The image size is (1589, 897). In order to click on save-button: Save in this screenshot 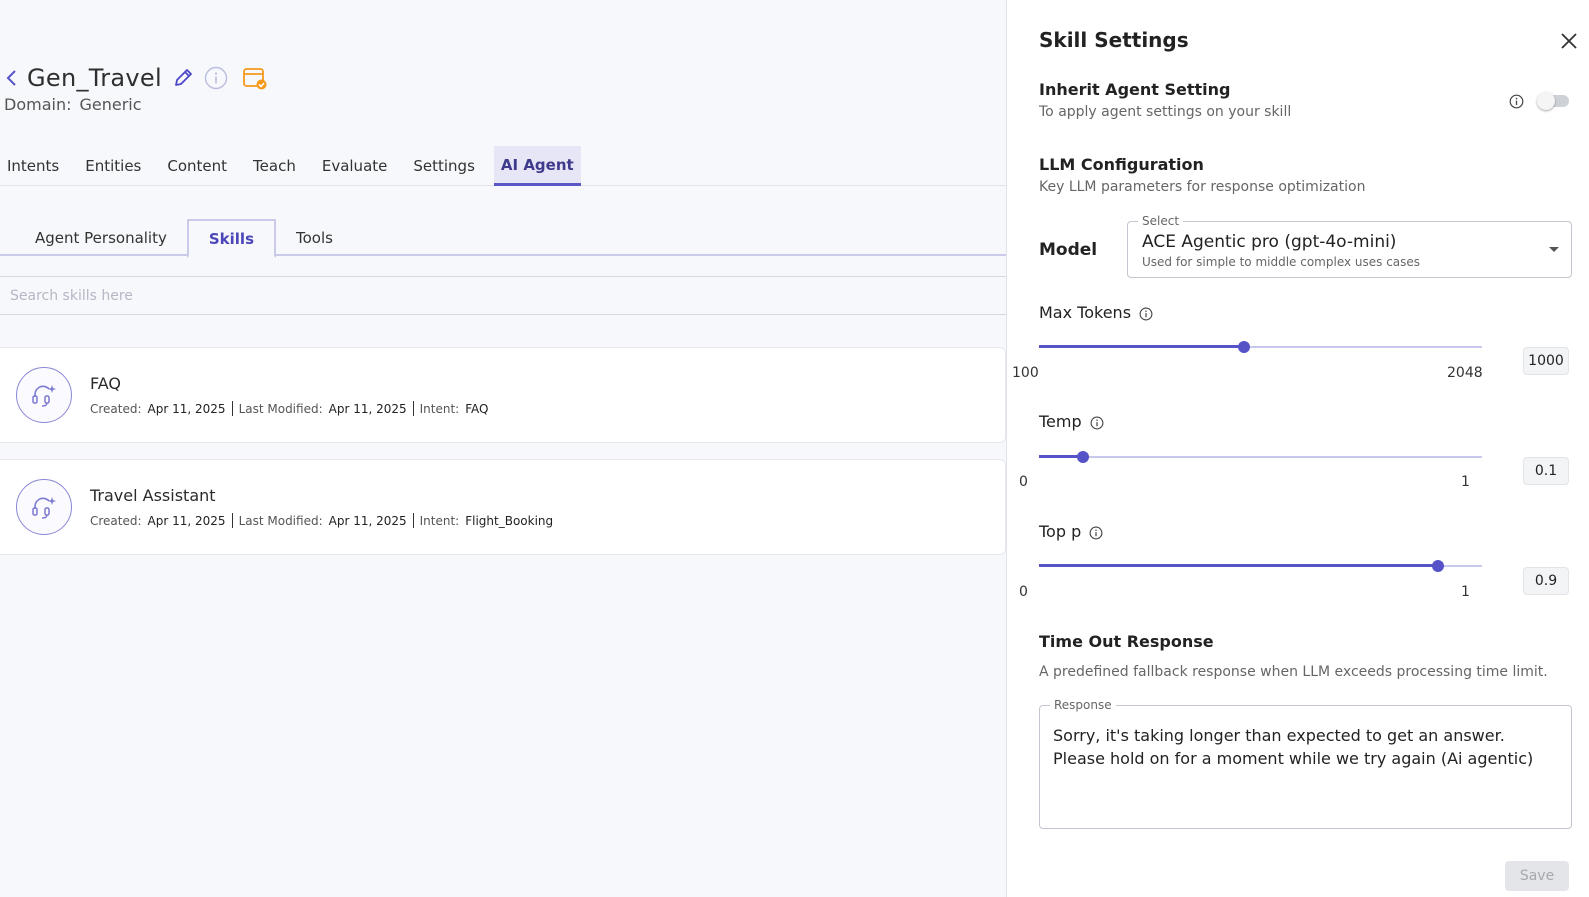, I will do `click(1537, 876)`.